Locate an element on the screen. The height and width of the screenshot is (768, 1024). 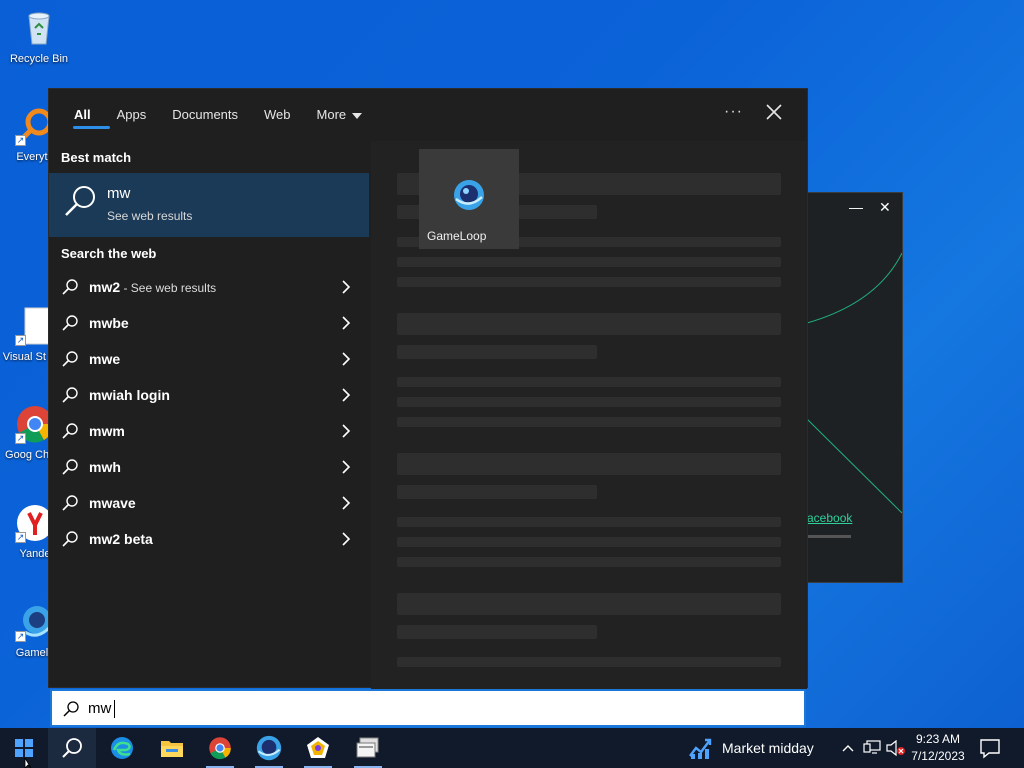
show-hidden-icons-button is located at coordinates (848, 748).